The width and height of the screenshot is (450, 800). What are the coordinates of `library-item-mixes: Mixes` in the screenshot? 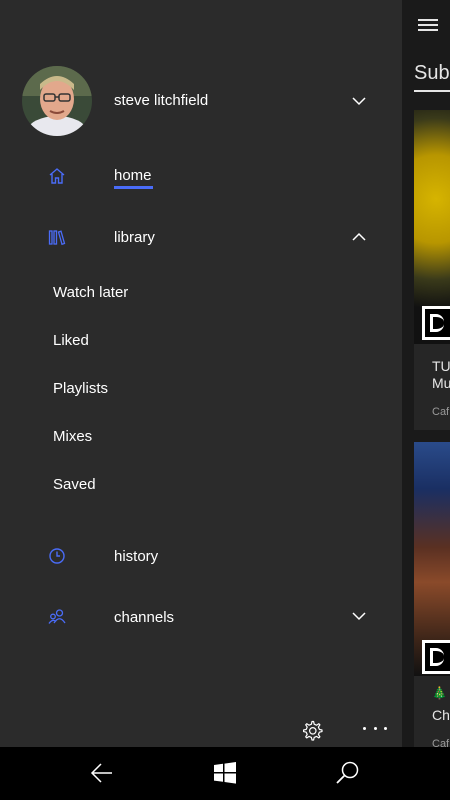 It's located at (72, 436).